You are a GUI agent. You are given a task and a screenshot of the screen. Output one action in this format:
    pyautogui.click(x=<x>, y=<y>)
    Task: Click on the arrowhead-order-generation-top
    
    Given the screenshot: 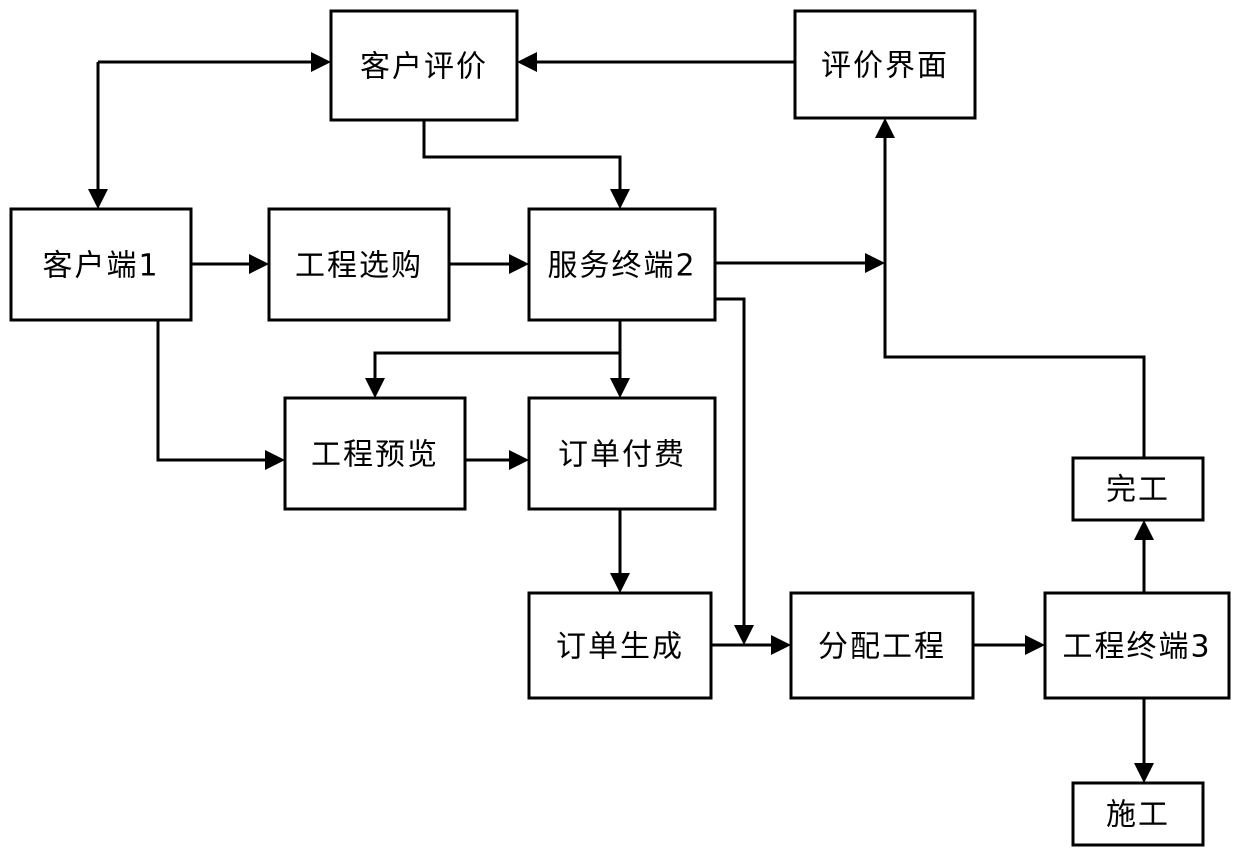 What is the action you would take?
    pyautogui.click(x=620, y=583)
    